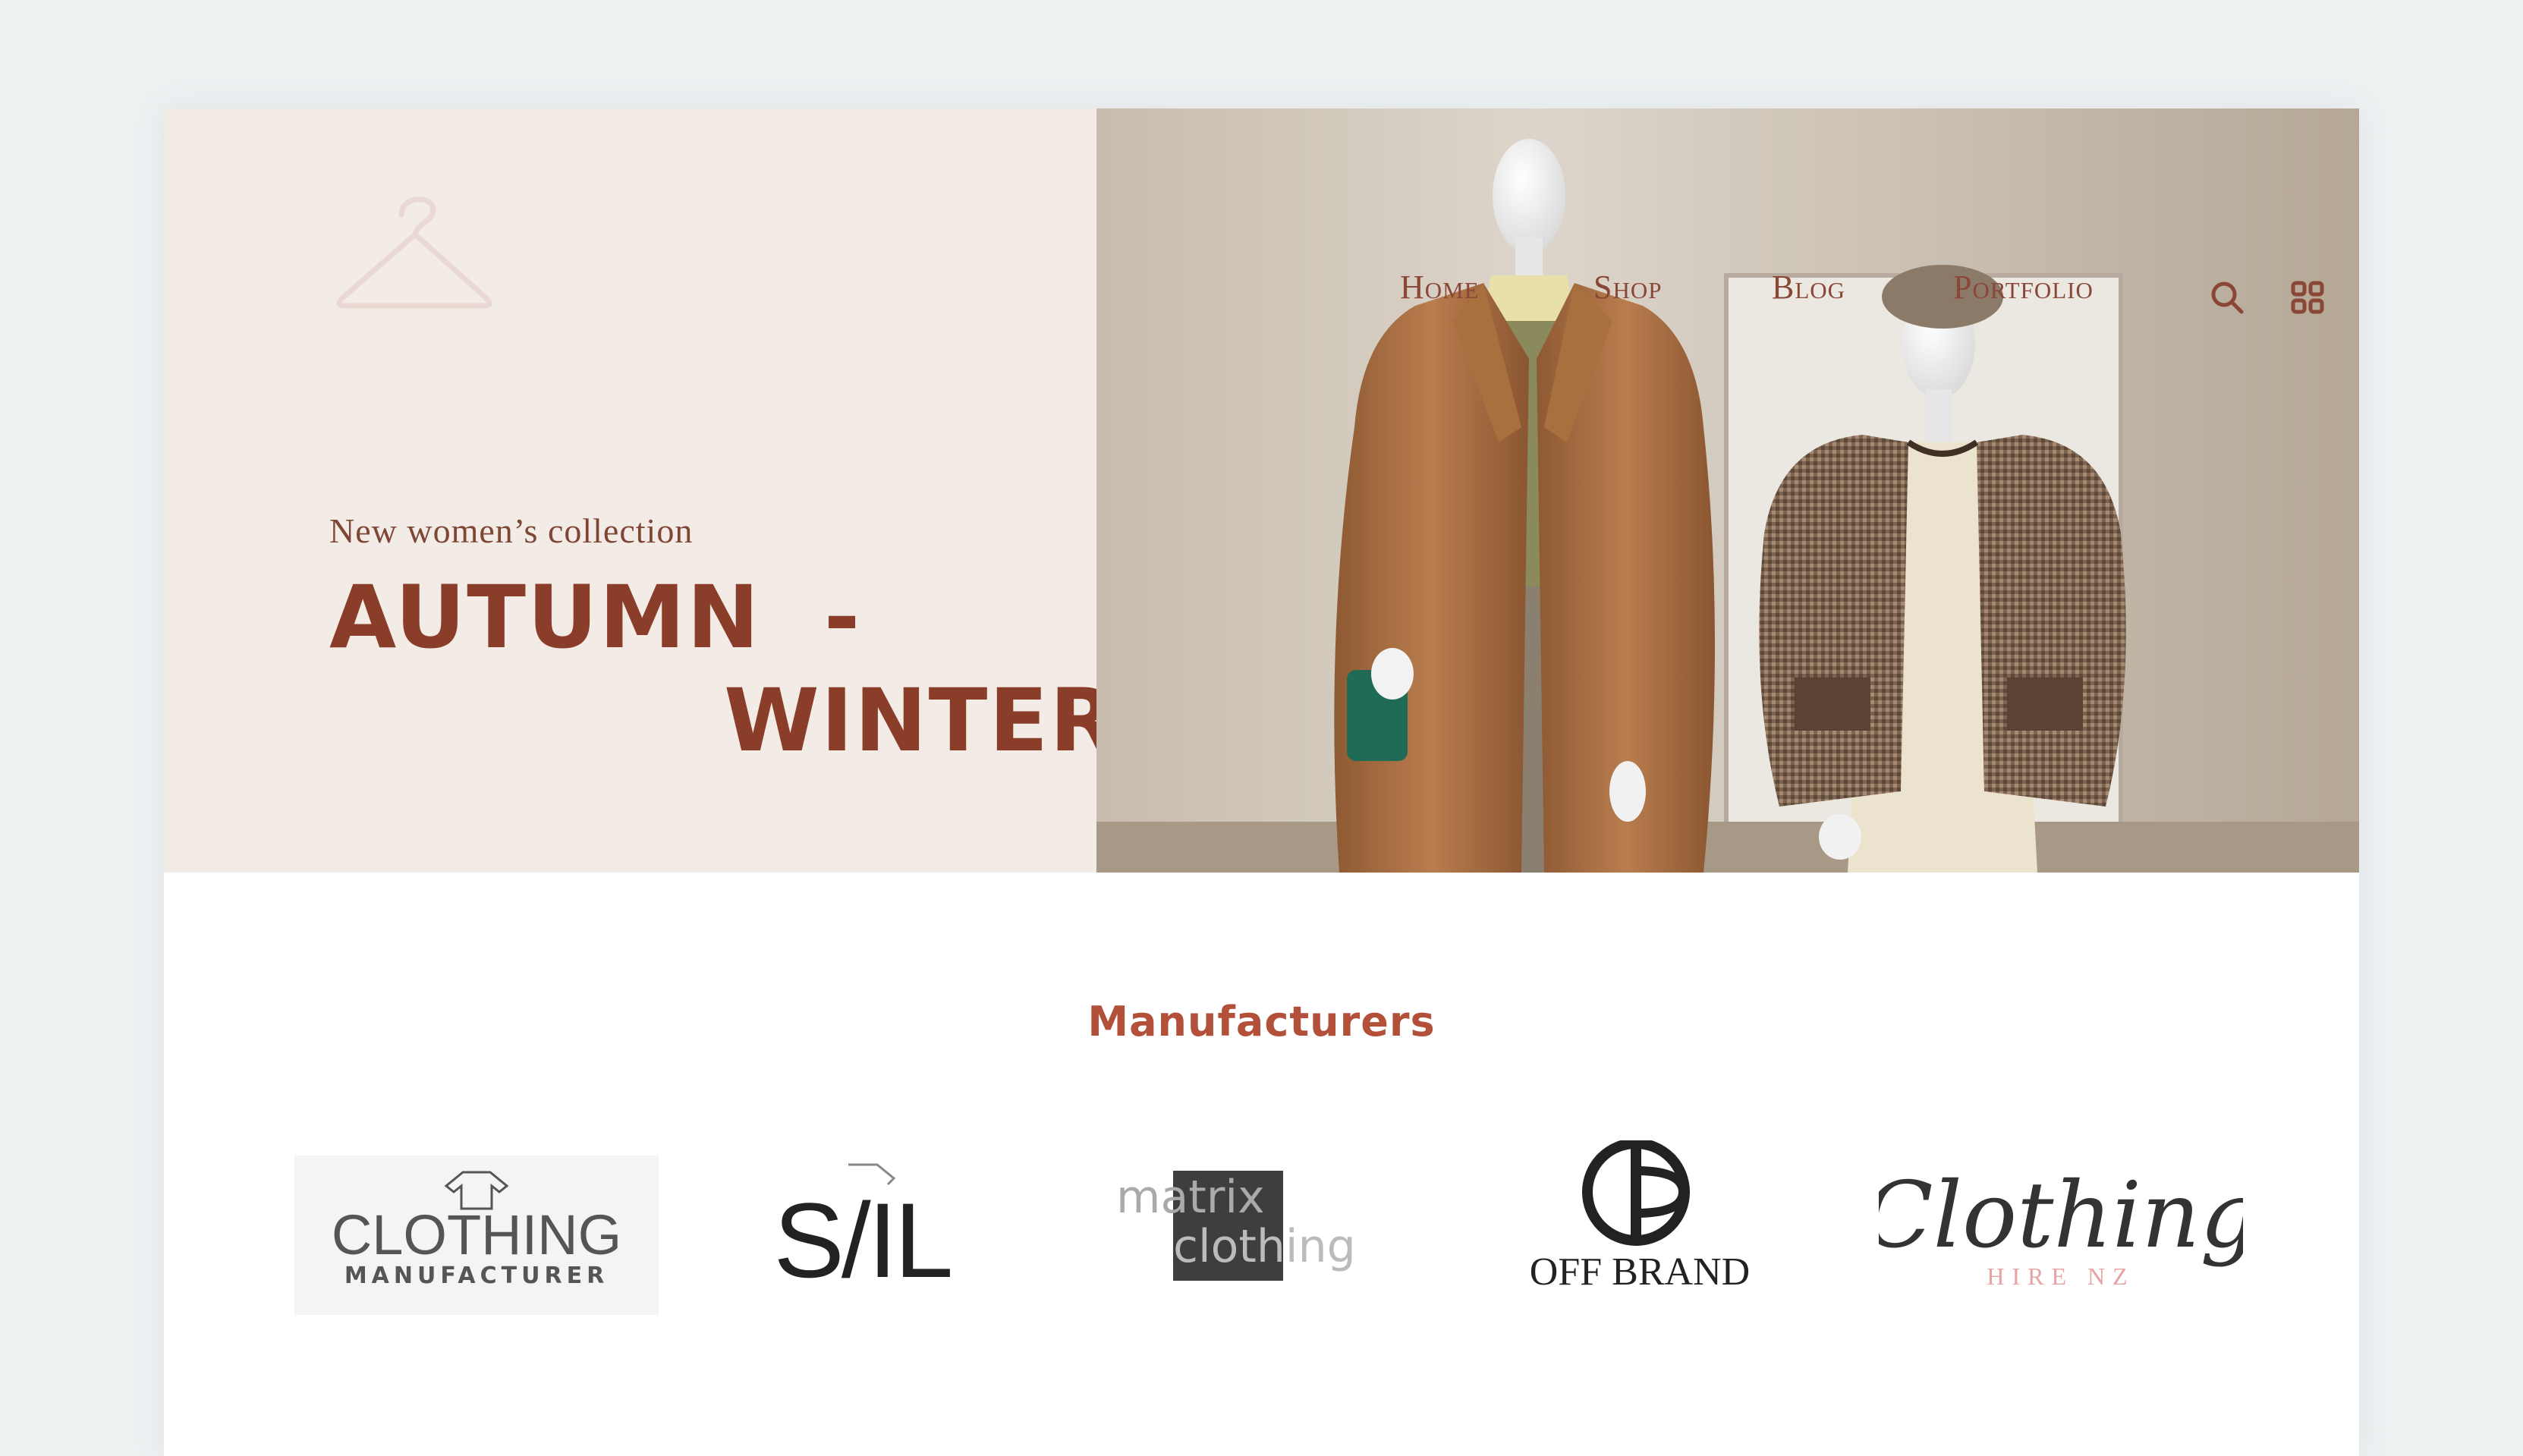 Image resolution: width=2523 pixels, height=1456 pixels. What do you see at coordinates (2060, 1276) in the screenshot?
I see `svg-text: HIRE NZ` at bounding box center [2060, 1276].